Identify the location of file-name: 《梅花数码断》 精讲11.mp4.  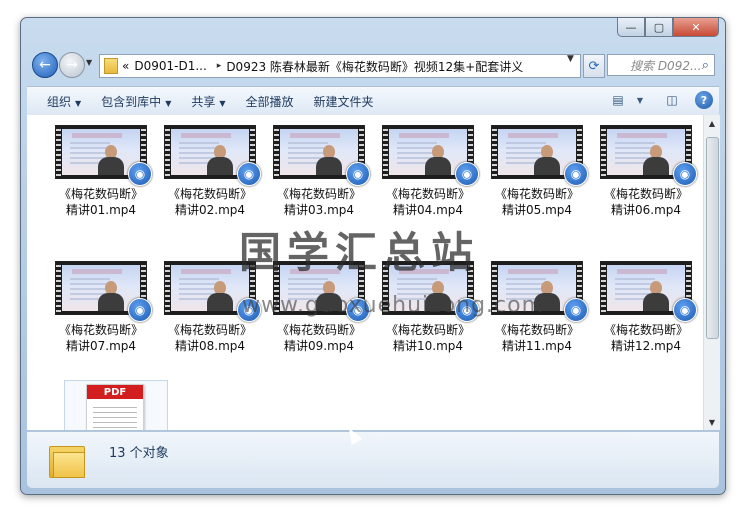
(537, 338).